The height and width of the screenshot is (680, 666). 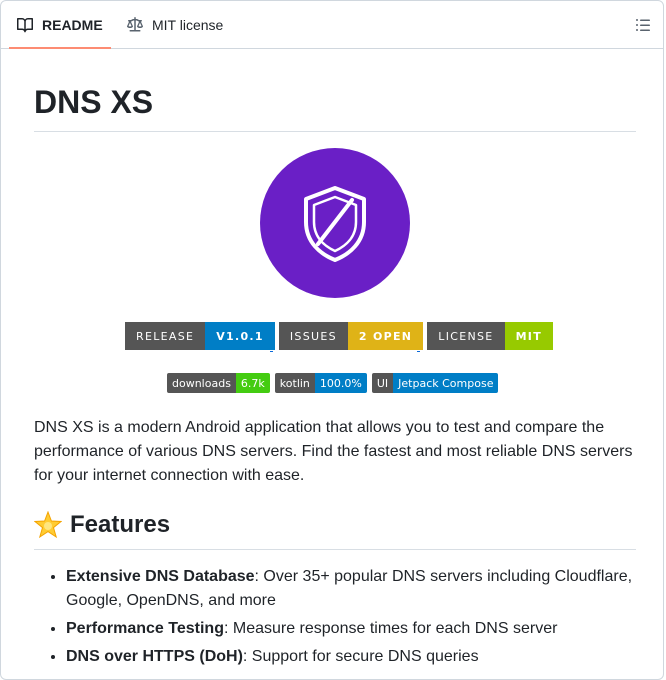 I want to click on tab-readme: README, so click(x=60, y=25).